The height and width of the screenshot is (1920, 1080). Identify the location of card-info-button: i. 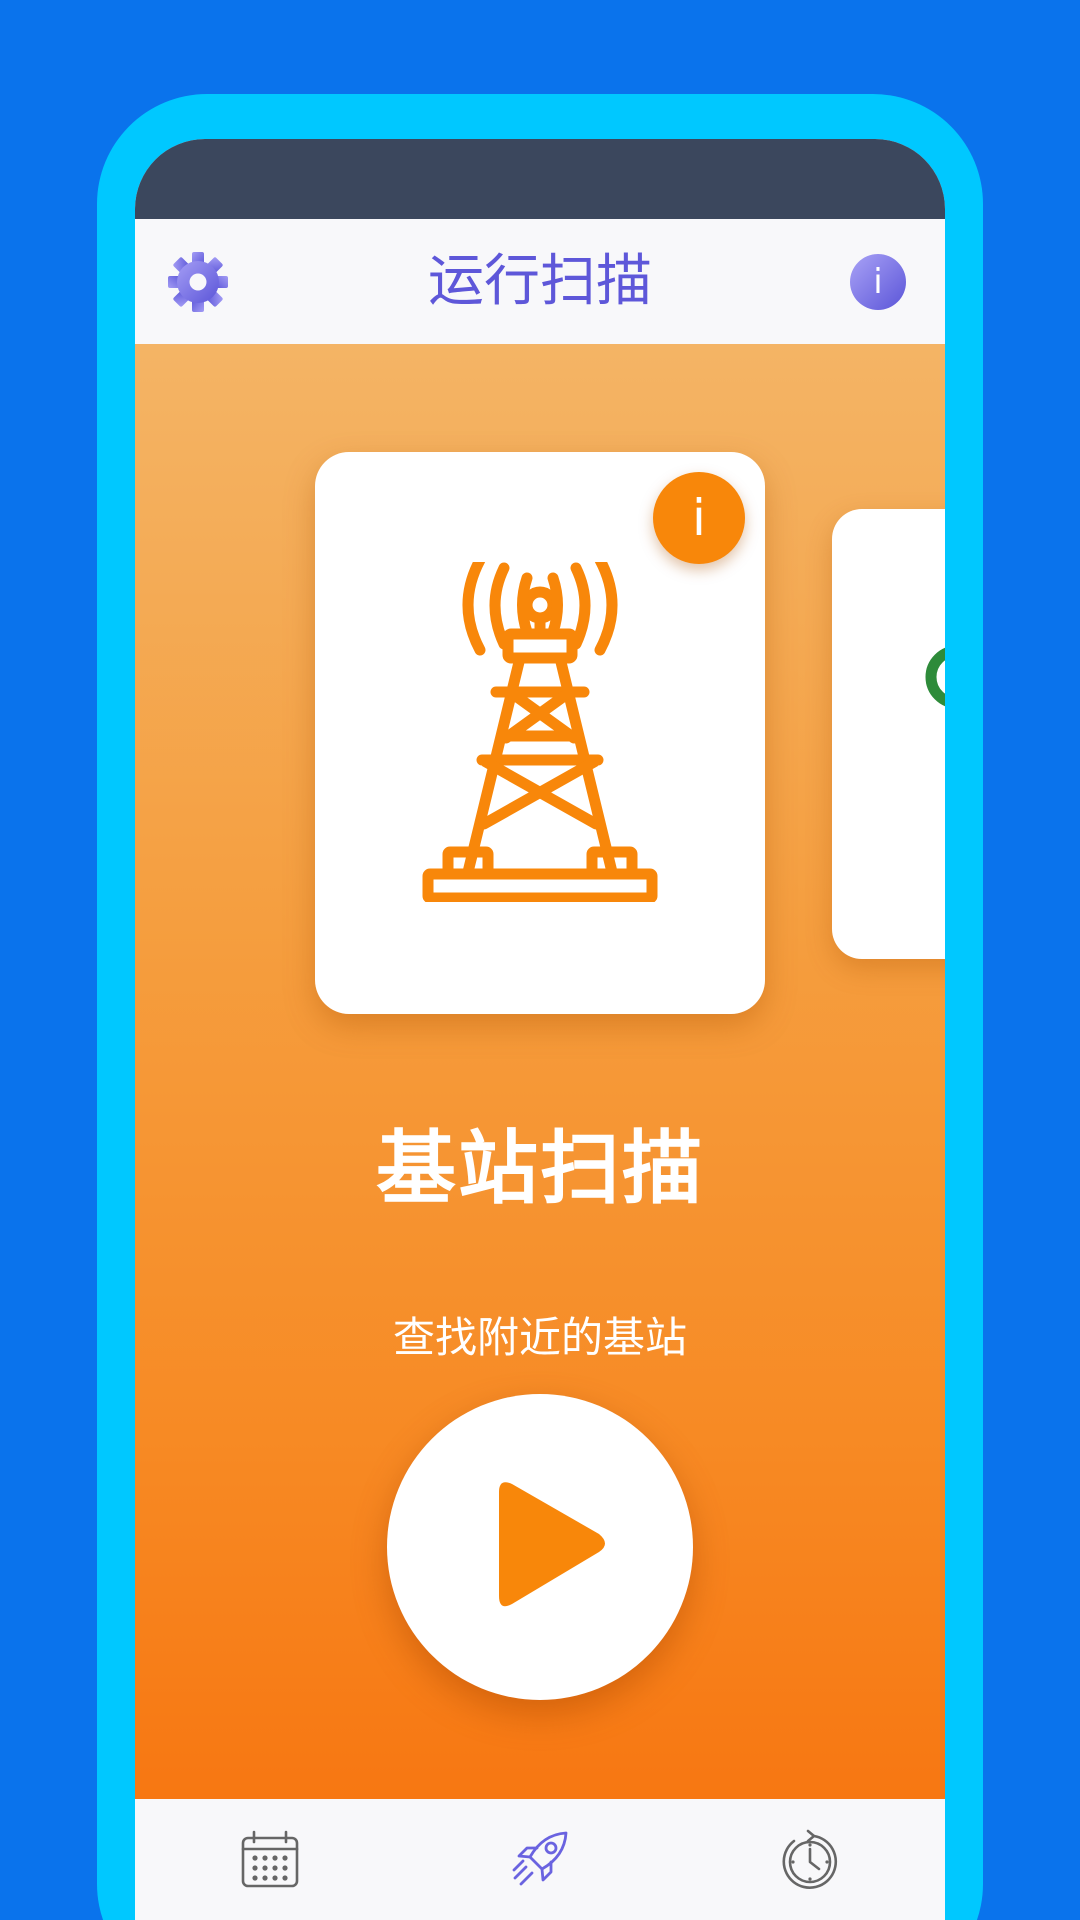
(699, 518).